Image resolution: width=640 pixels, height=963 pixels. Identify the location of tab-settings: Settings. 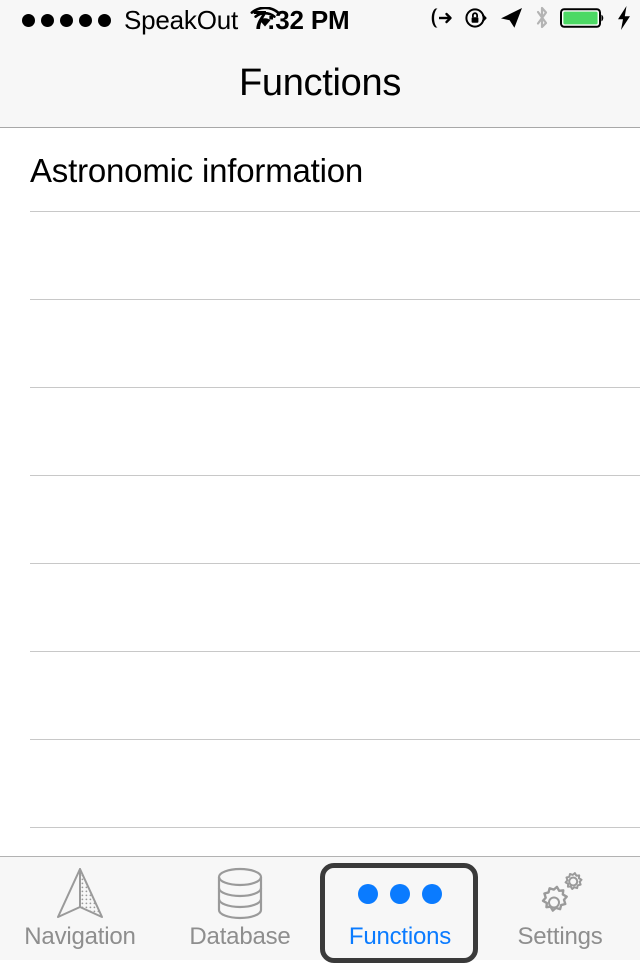
(560, 908).